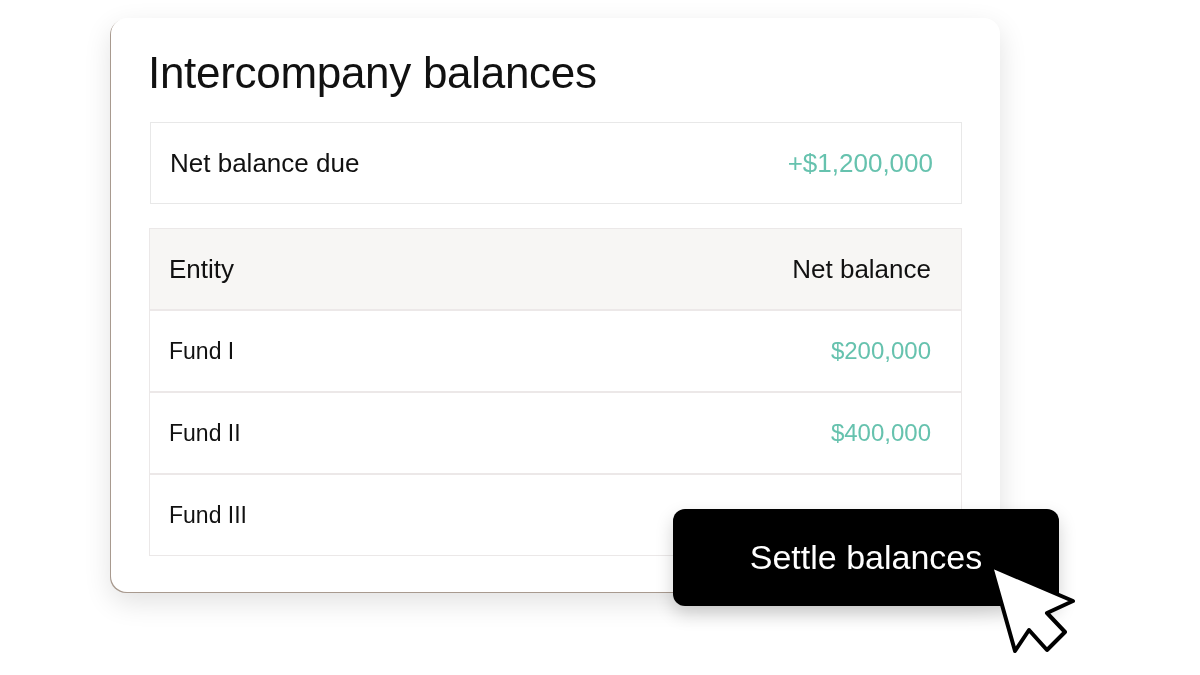  Describe the element at coordinates (880, 351) in the screenshot. I see `balance-cell: $200,000` at that location.